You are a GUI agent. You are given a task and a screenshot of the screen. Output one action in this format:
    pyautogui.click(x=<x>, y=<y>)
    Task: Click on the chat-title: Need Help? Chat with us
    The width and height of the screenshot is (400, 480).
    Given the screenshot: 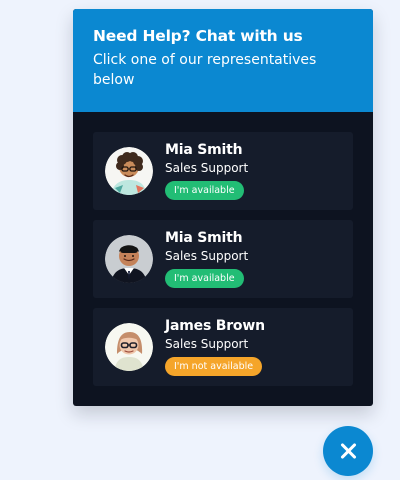 What is the action you would take?
    pyautogui.click(x=198, y=36)
    